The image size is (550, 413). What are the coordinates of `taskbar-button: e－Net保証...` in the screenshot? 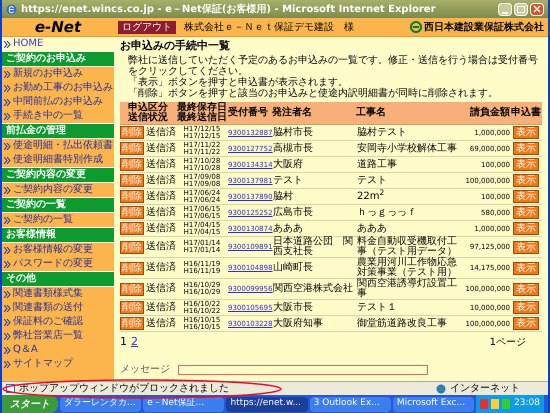 It's located at (183, 404).